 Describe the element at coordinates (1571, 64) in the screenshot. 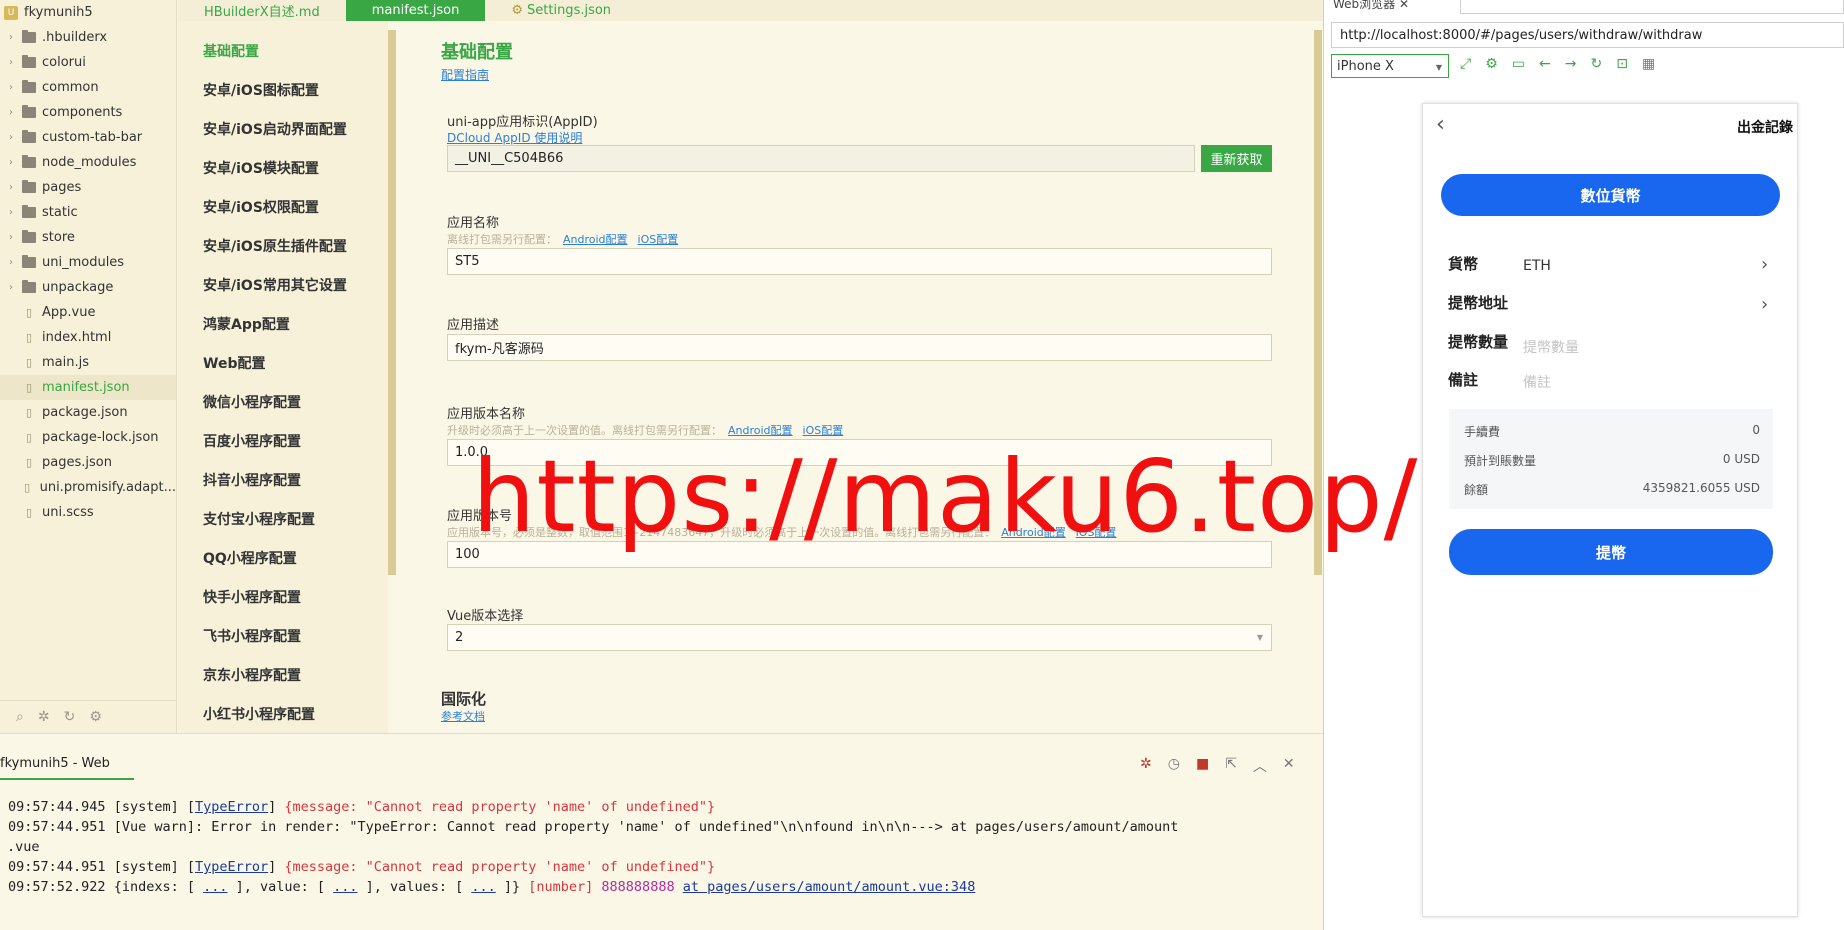

I see `forward-icon: →` at that location.